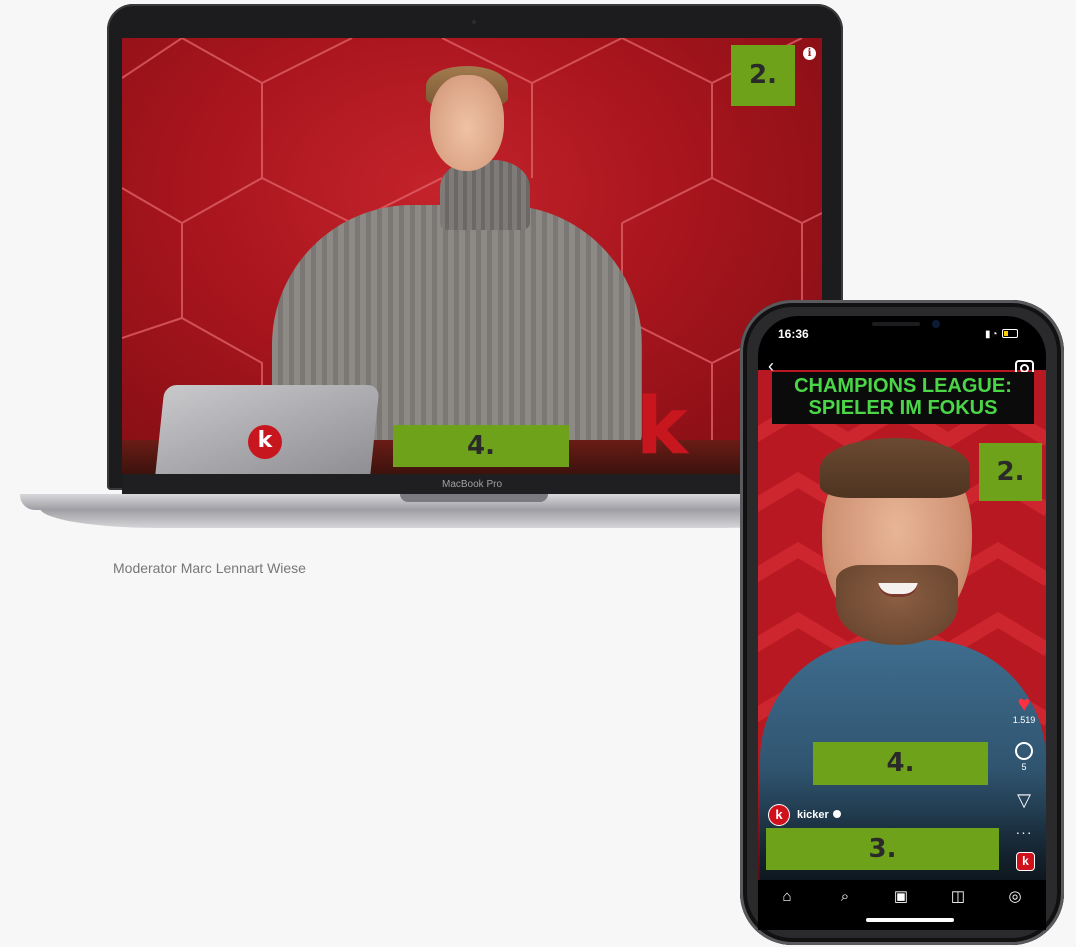  What do you see at coordinates (474, 498) in the screenshot?
I see `laptop-base-notch` at bounding box center [474, 498].